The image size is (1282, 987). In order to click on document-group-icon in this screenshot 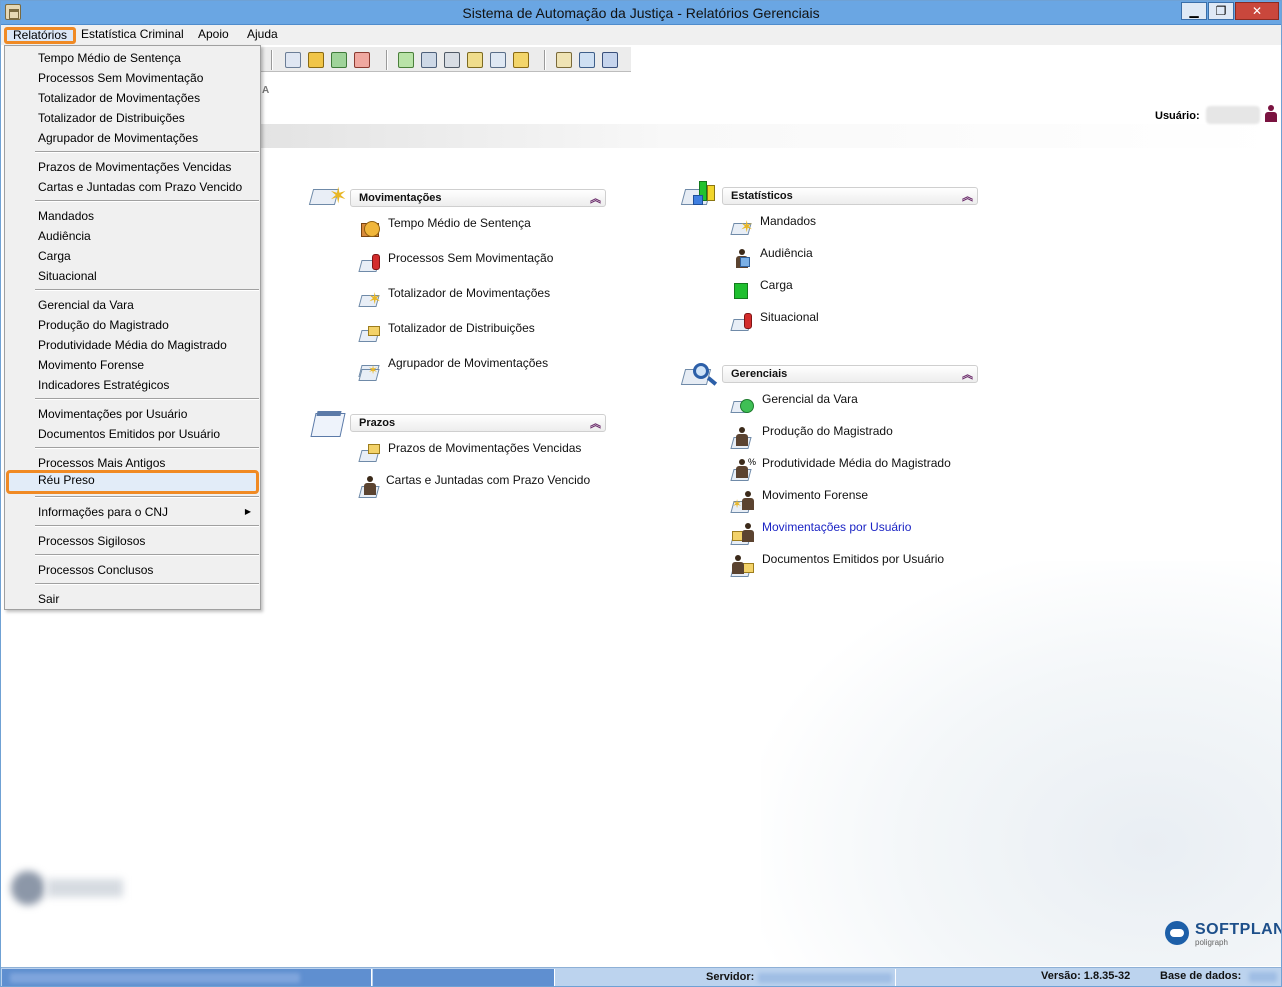, I will do `click(498, 60)`.